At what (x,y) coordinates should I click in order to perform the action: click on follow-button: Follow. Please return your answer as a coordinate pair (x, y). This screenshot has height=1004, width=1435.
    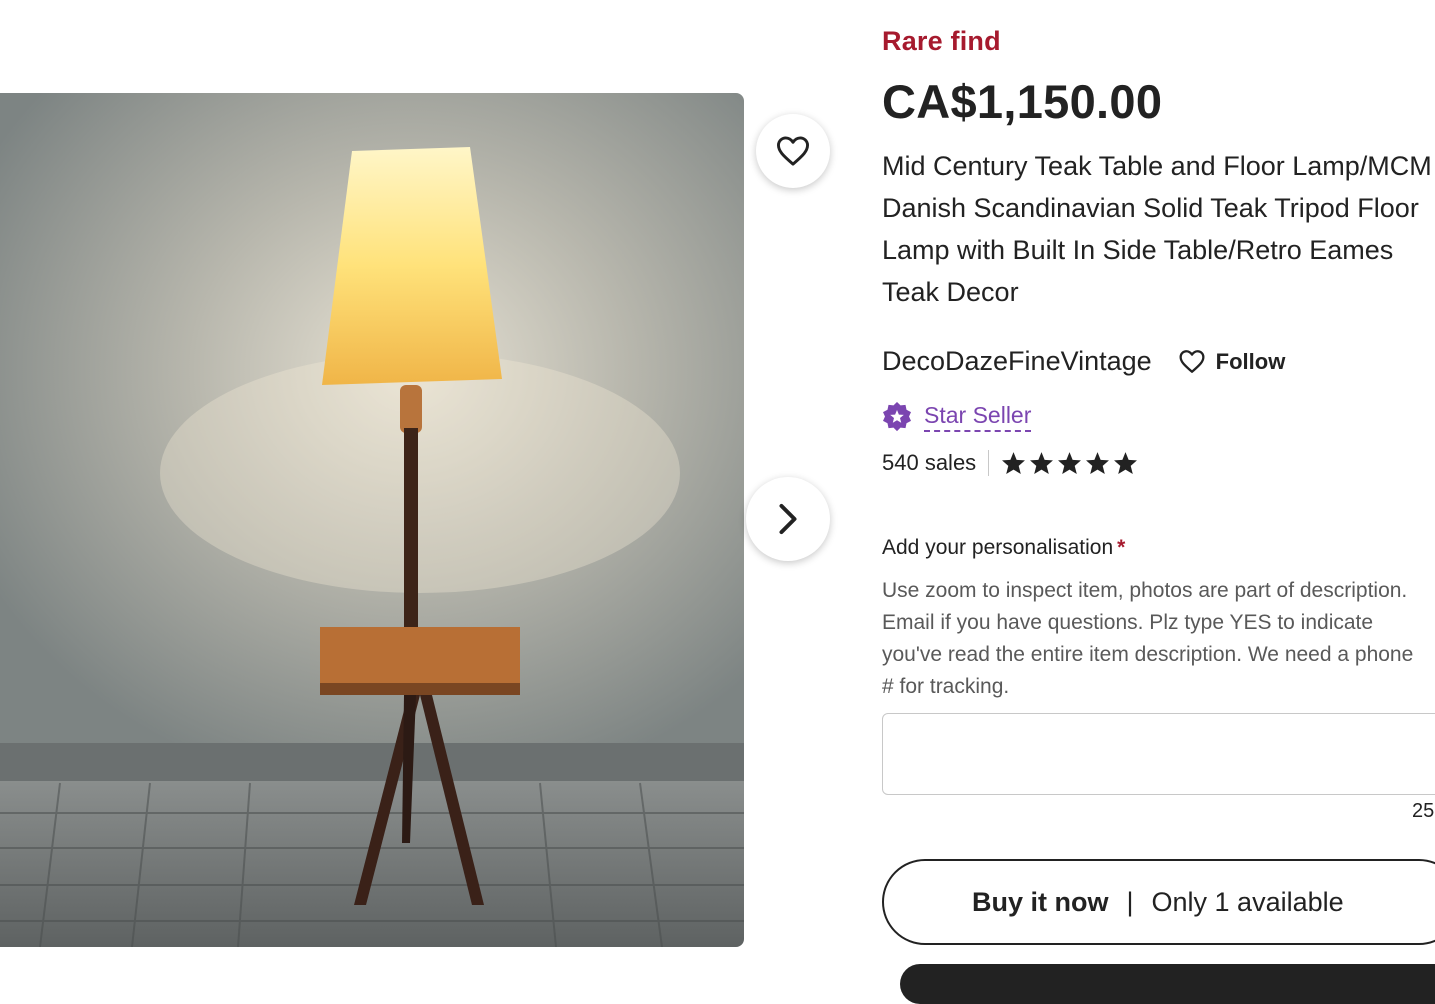
    Looking at the image, I should click on (1232, 361).